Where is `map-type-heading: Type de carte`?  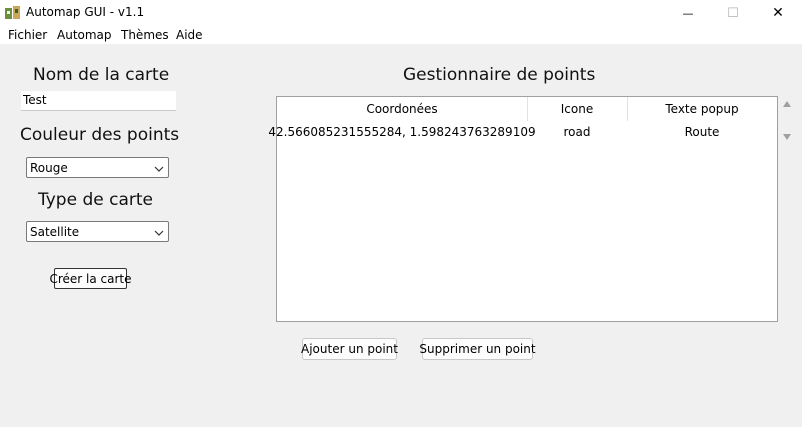
map-type-heading: Type de carte is located at coordinates (95, 200).